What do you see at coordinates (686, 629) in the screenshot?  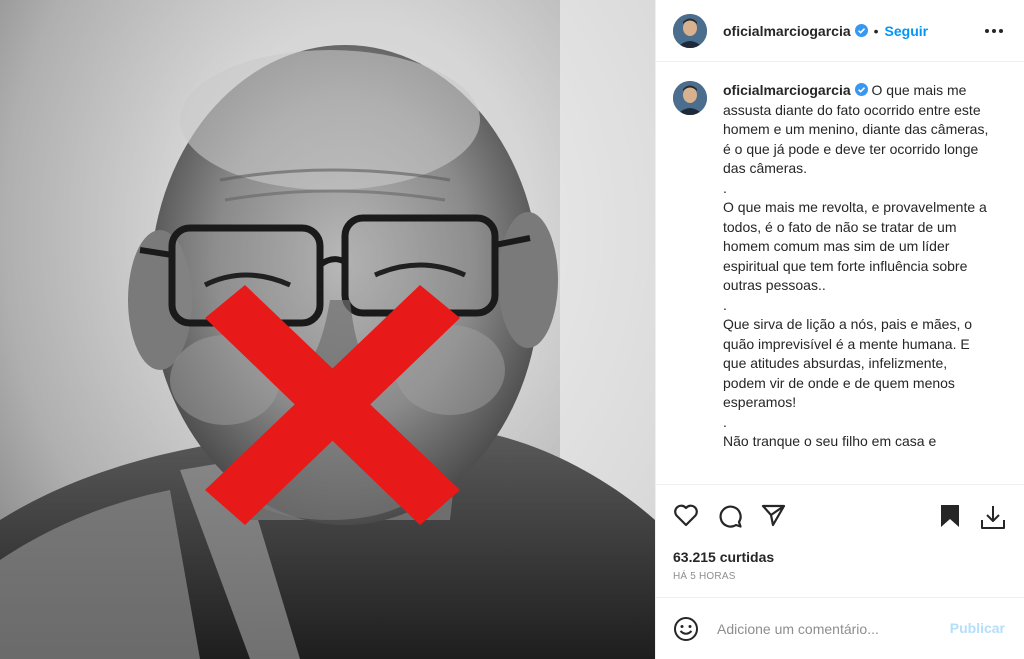 I see `emoji-icon` at bounding box center [686, 629].